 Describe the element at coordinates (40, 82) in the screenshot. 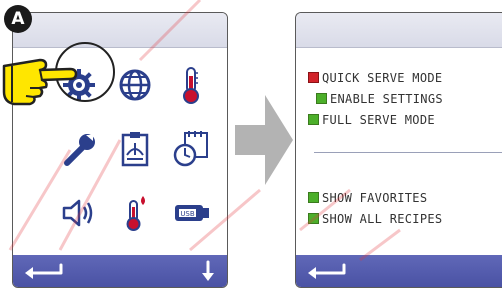

I see `pointing-hand-icon` at that location.